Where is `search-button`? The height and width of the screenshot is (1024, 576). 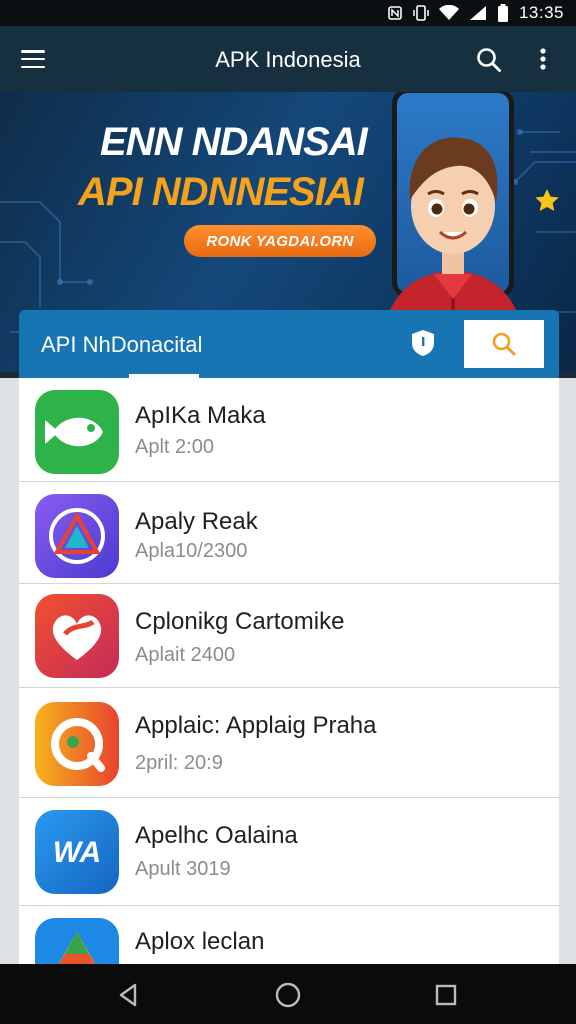
search-button is located at coordinates (504, 344).